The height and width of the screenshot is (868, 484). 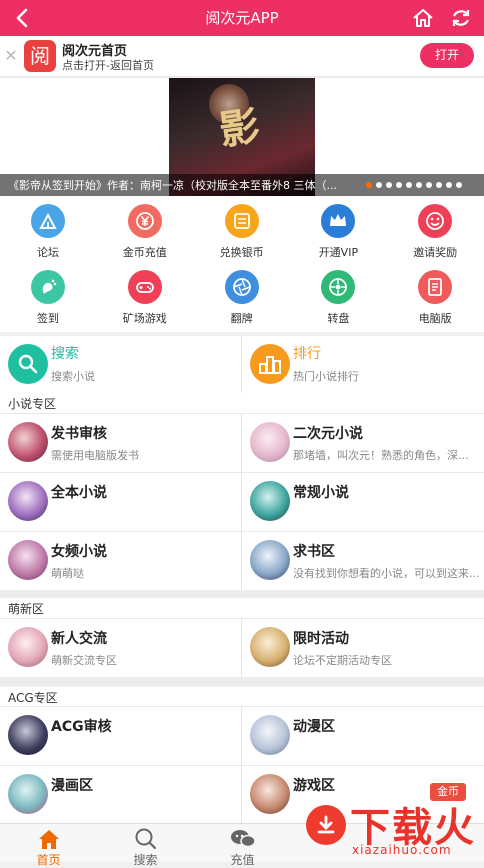 What do you see at coordinates (447, 55) in the screenshot?
I see `open-app-button: 打开` at bounding box center [447, 55].